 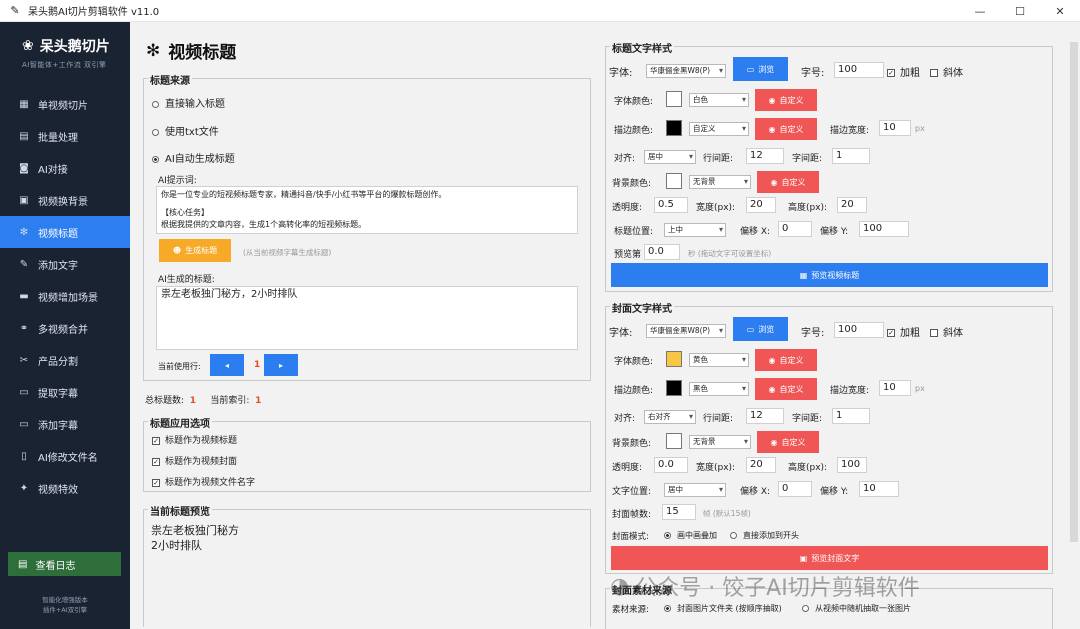 I want to click on char-spacing-label: 字间距:, so click(x=807, y=159).